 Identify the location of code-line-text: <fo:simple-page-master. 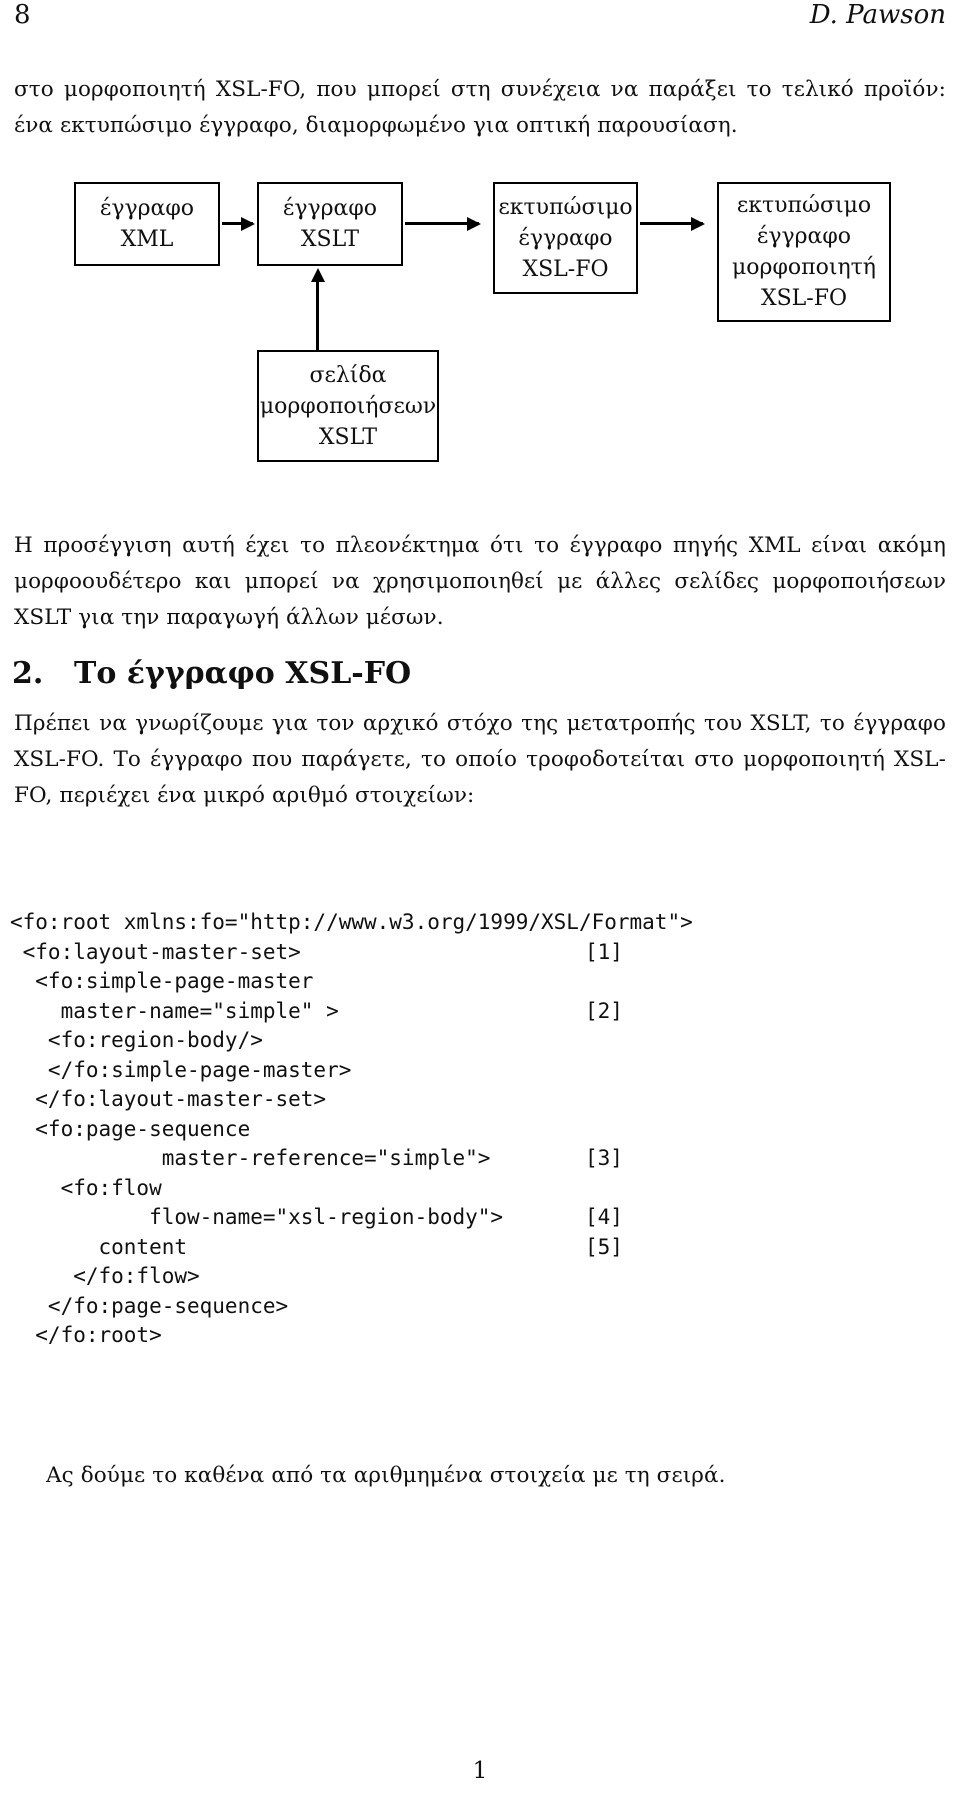
(162, 981).